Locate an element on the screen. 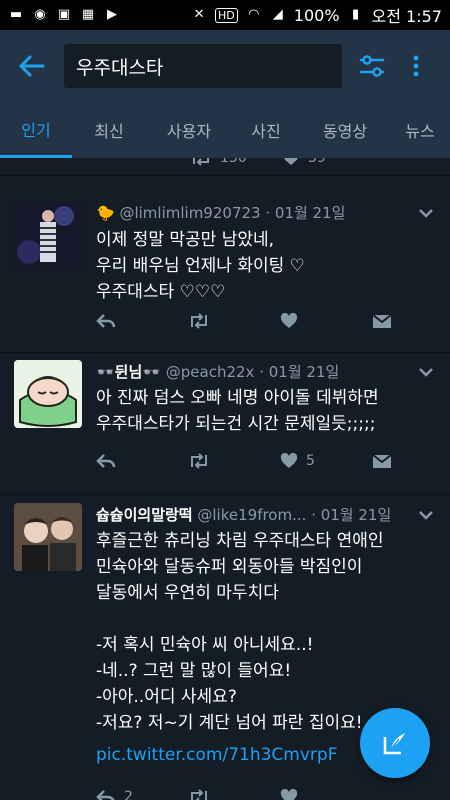 The image size is (450, 800). back-arrow-icon is located at coordinates (32, 66).